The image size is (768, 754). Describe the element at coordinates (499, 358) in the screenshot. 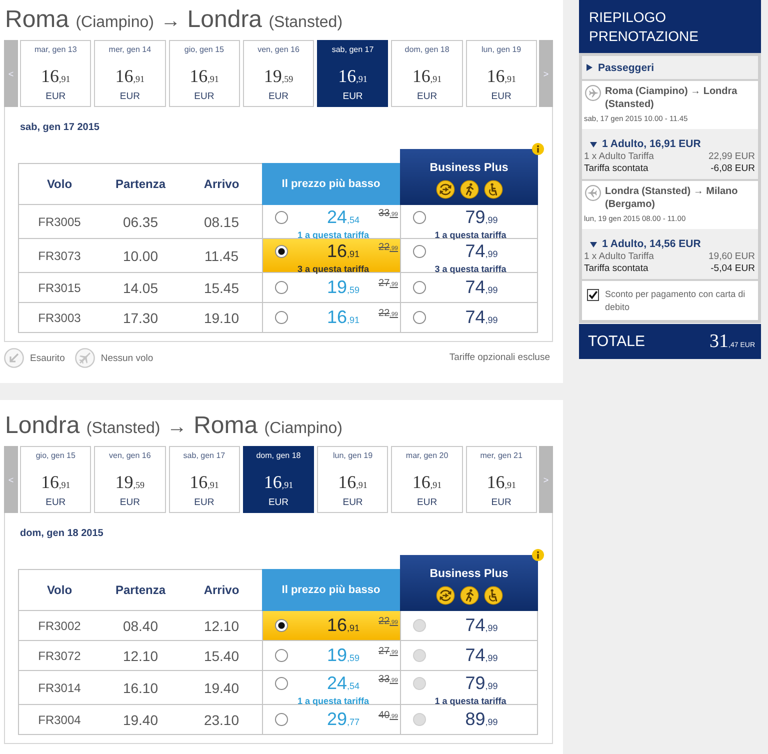

I see `fares-note: Tariffe opzionali escluse` at that location.